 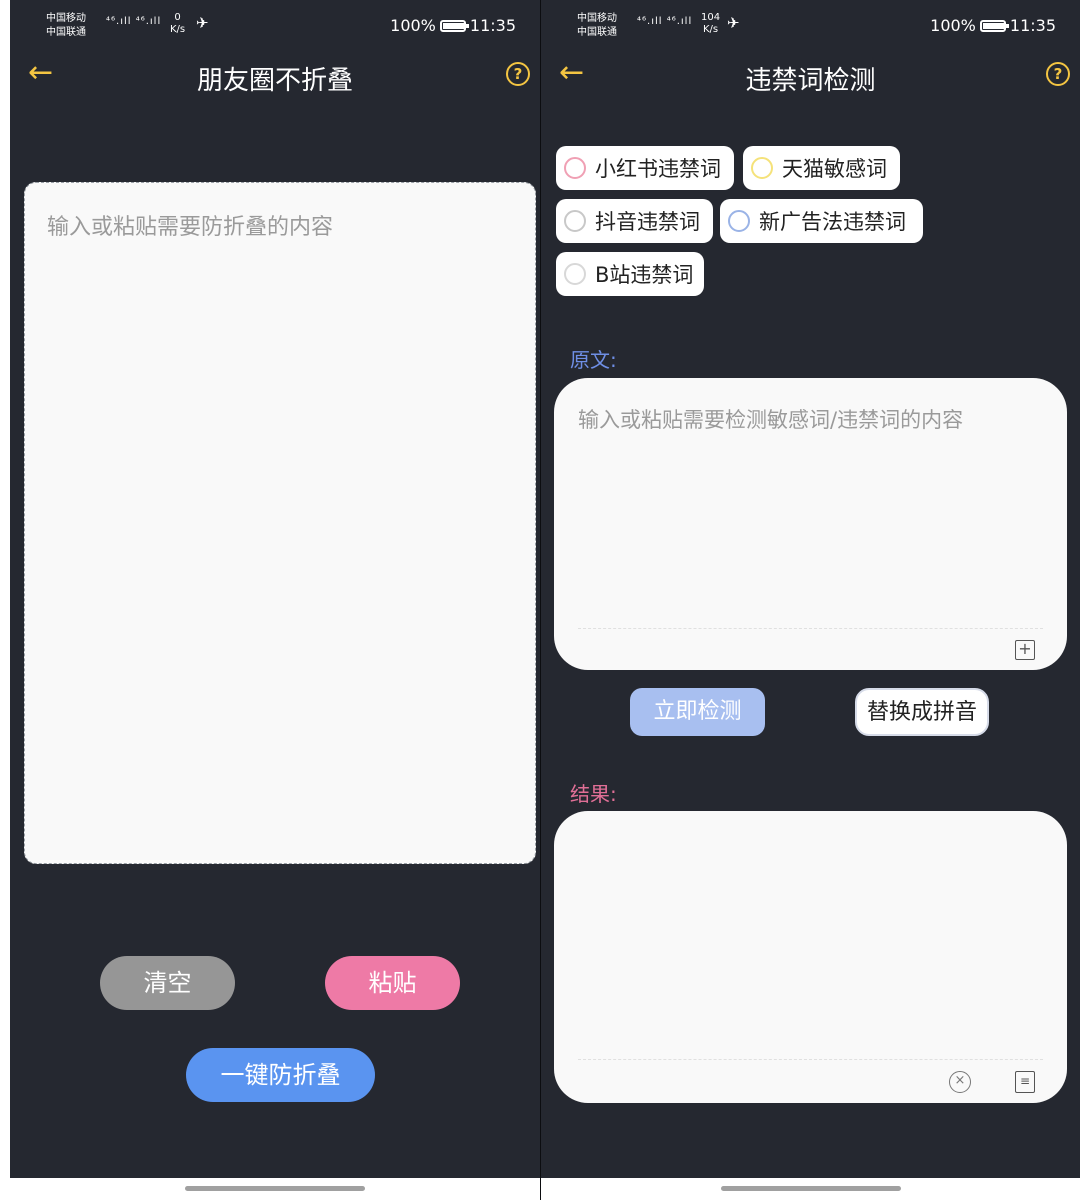 I want to click on network-speed: 104 K/s, so click(x=711, y=23).